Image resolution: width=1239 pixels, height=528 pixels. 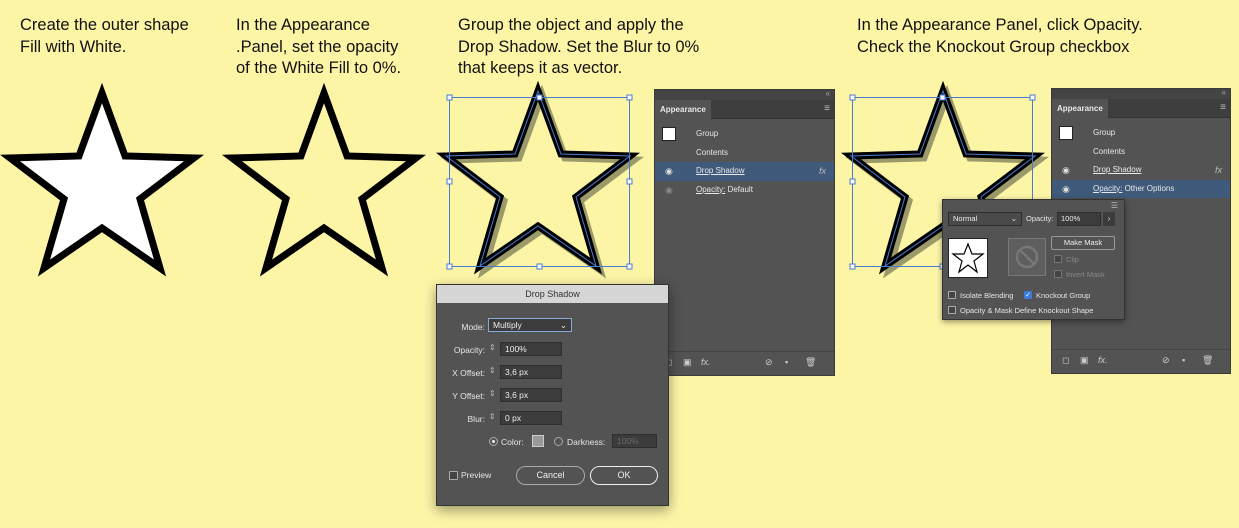 I want to click on invert-mask-label: Invert Mask, so click(x=1085, y=274).